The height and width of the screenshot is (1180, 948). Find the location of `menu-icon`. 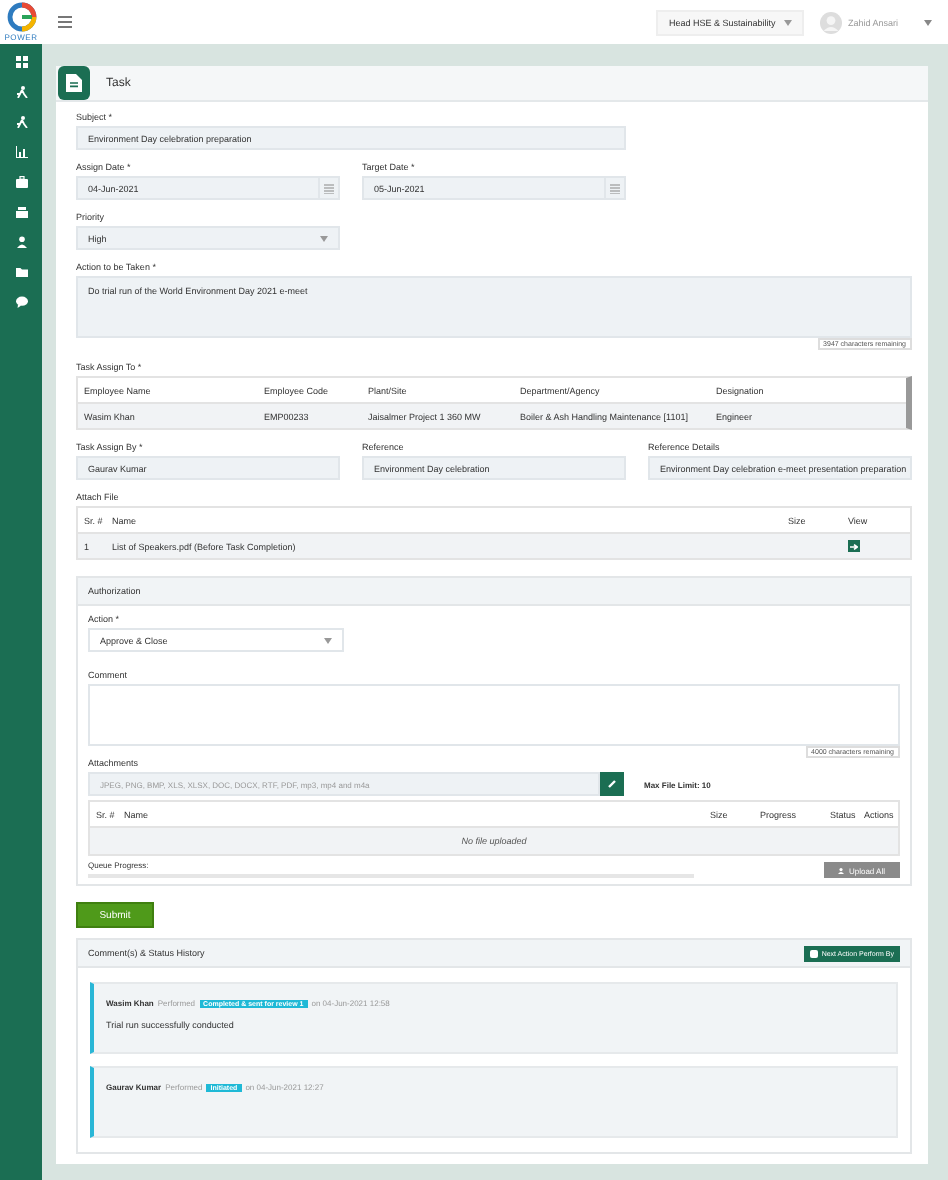

menu-icon is located at coordinates (65, 22).